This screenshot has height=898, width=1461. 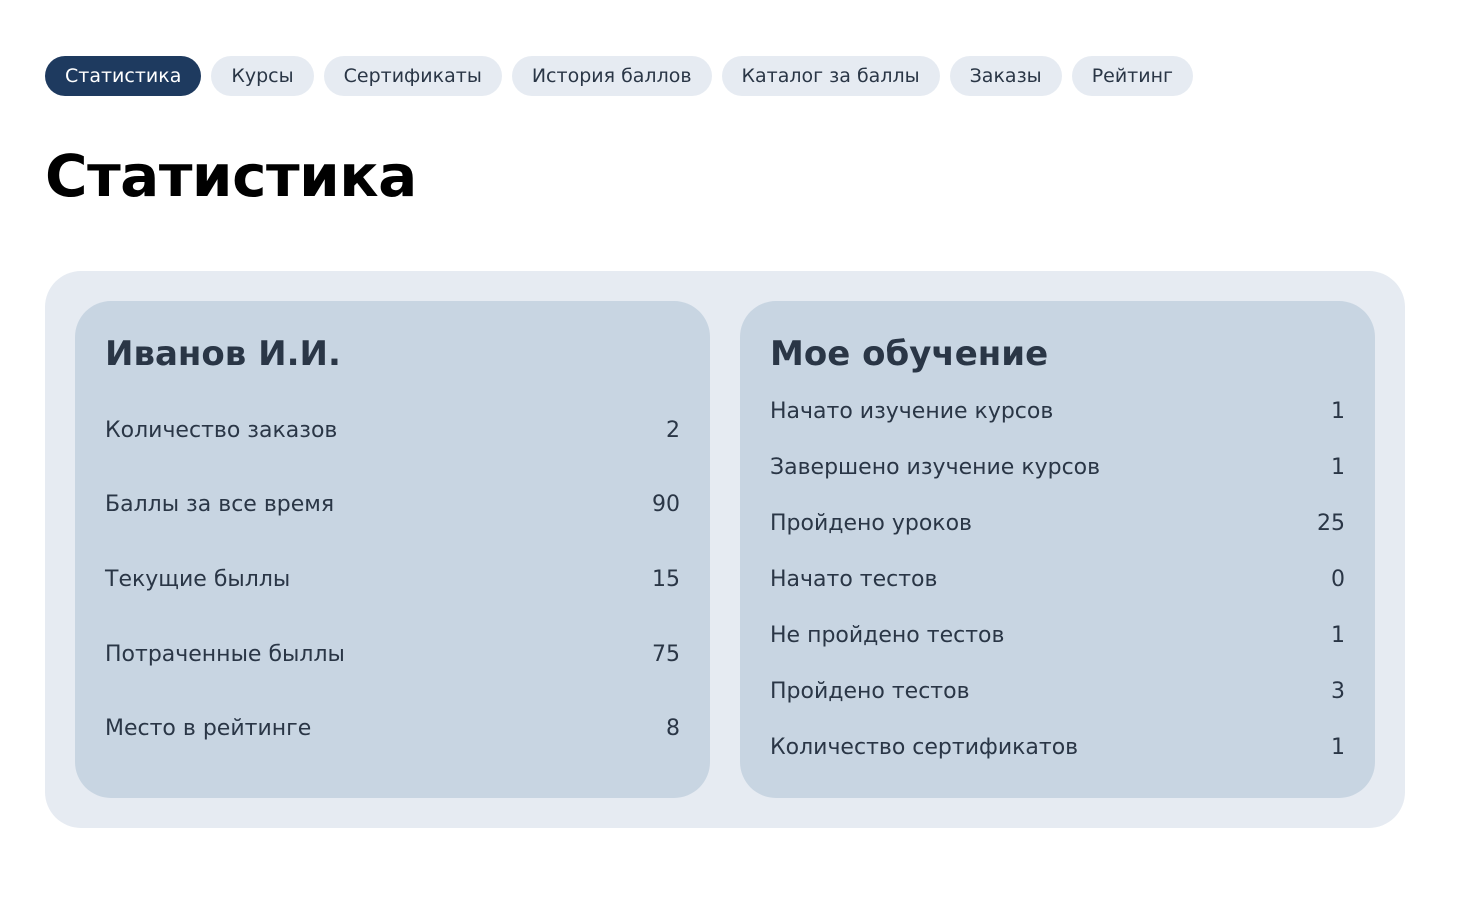 I want to click on stat-label: Баллы за все время, so click(x=220, y=504).